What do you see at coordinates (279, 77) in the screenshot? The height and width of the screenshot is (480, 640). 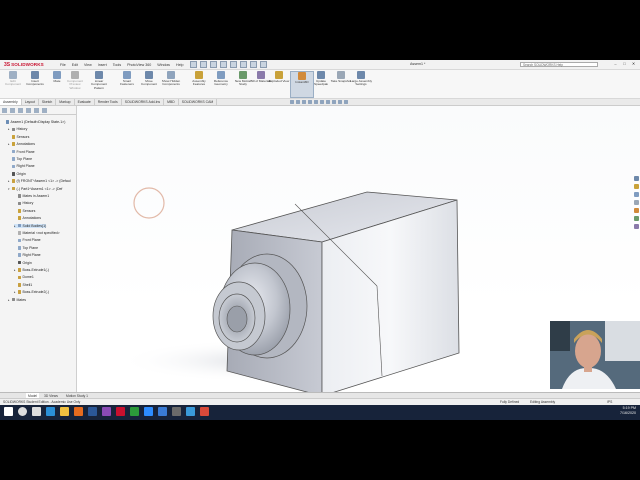 I see `exploded-view-button: Exploded View` at bounding box center [279, 77].